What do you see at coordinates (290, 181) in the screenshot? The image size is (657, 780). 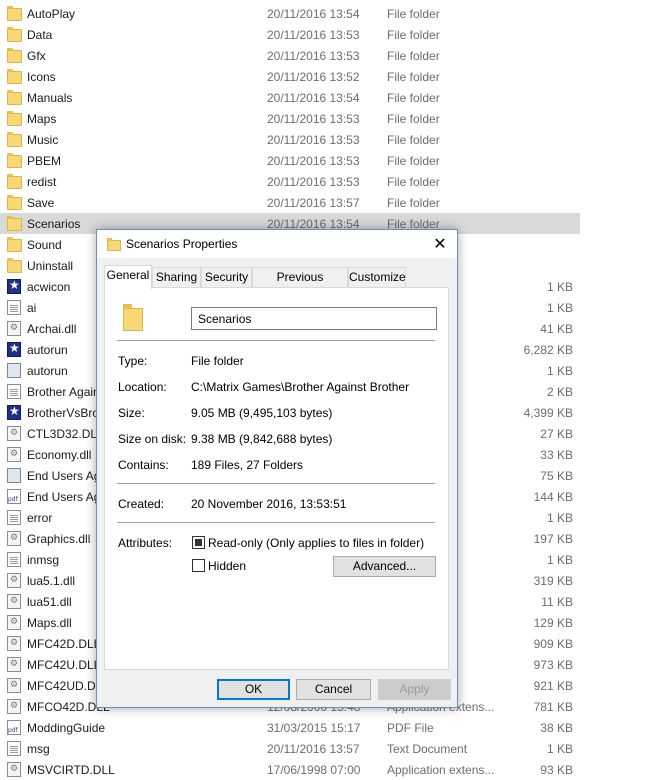 I see `file-row: redist 20/11/2016 13:53 File folder` at bounding box center [290, 181].